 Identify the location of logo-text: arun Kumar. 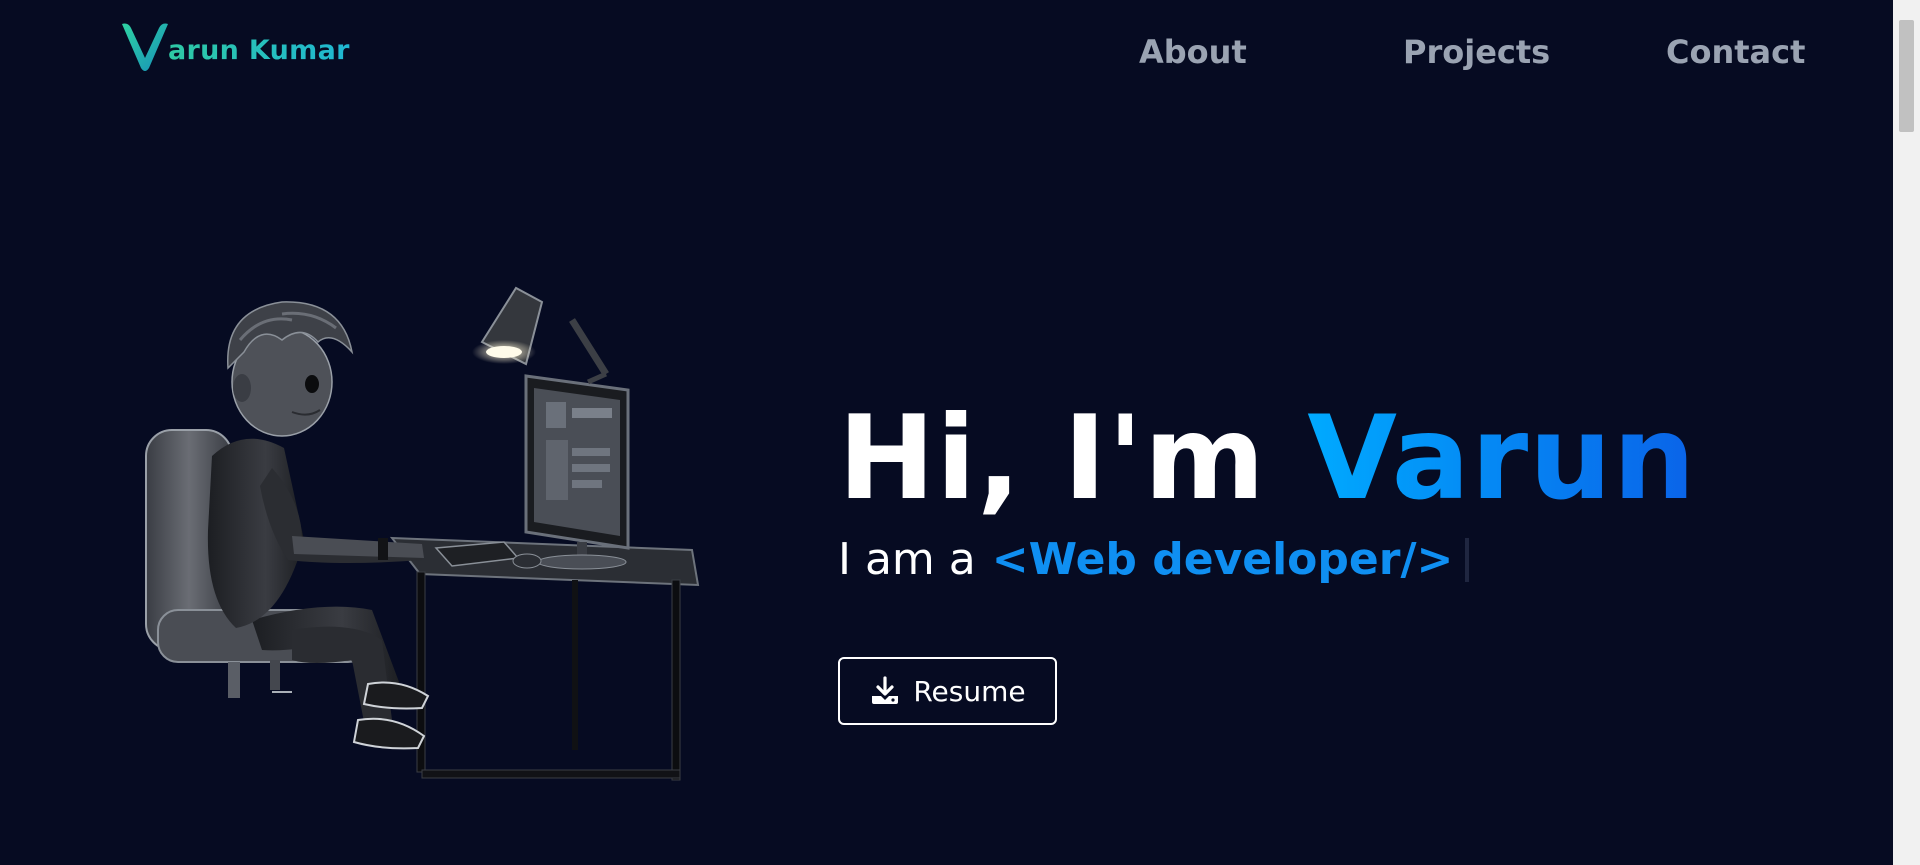
(259, 50).